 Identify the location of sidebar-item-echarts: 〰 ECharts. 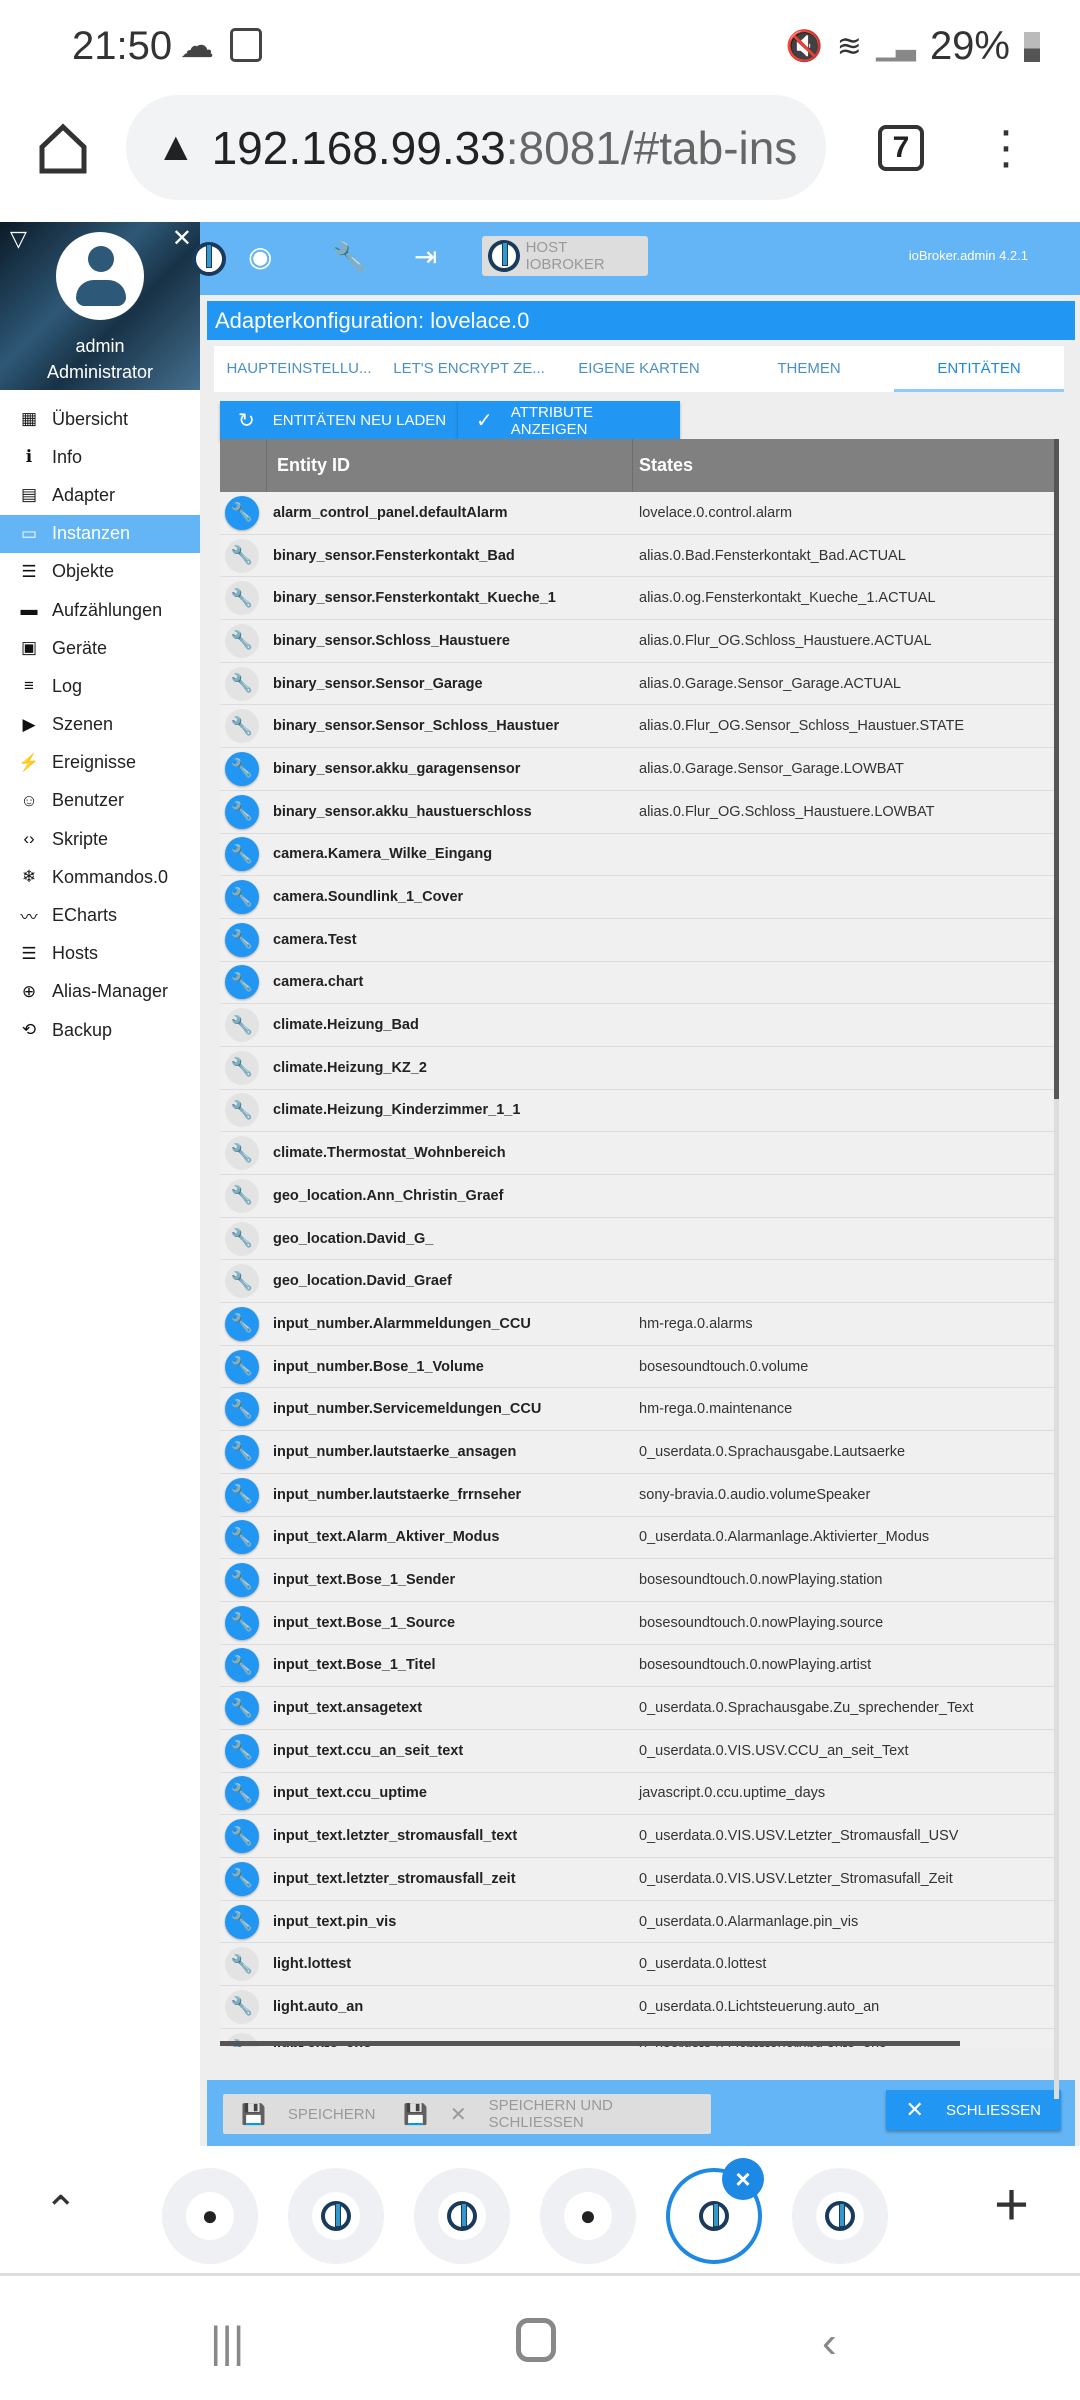
(100, 915).